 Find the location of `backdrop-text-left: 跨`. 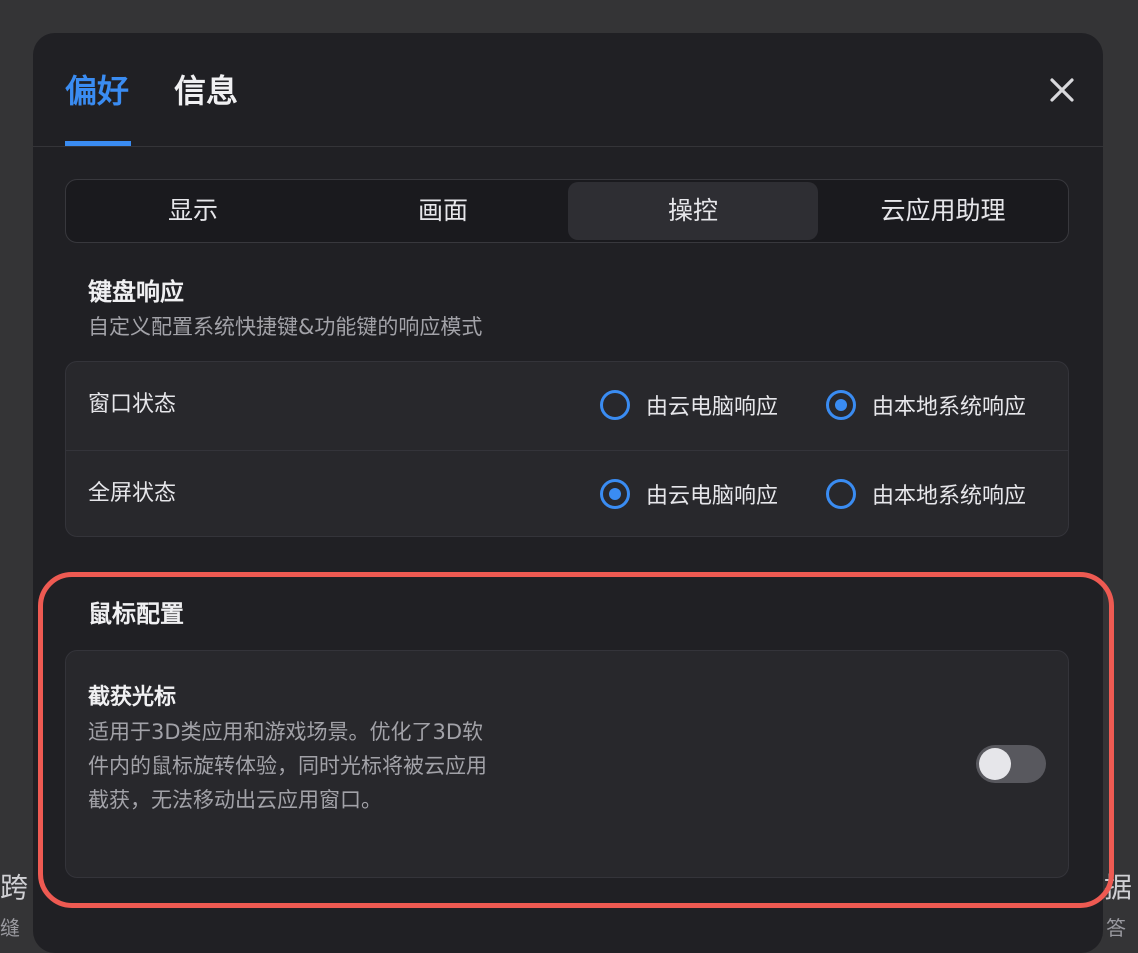

backdrop-text-left: 跨 is located at coordinates (14, 887).